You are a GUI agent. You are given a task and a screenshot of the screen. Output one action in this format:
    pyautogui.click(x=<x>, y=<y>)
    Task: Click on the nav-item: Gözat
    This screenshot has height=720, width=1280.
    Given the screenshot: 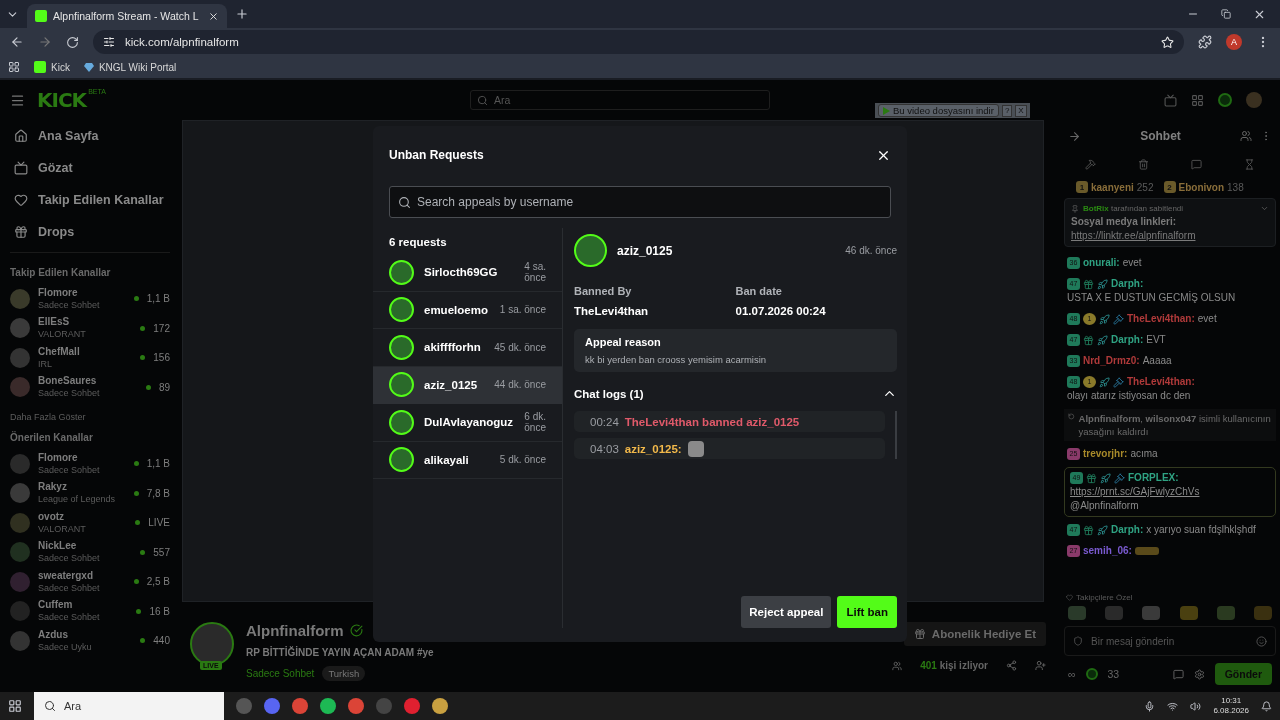 What is the action you would take?
    pyautogui.click(x=90, y=168)
    